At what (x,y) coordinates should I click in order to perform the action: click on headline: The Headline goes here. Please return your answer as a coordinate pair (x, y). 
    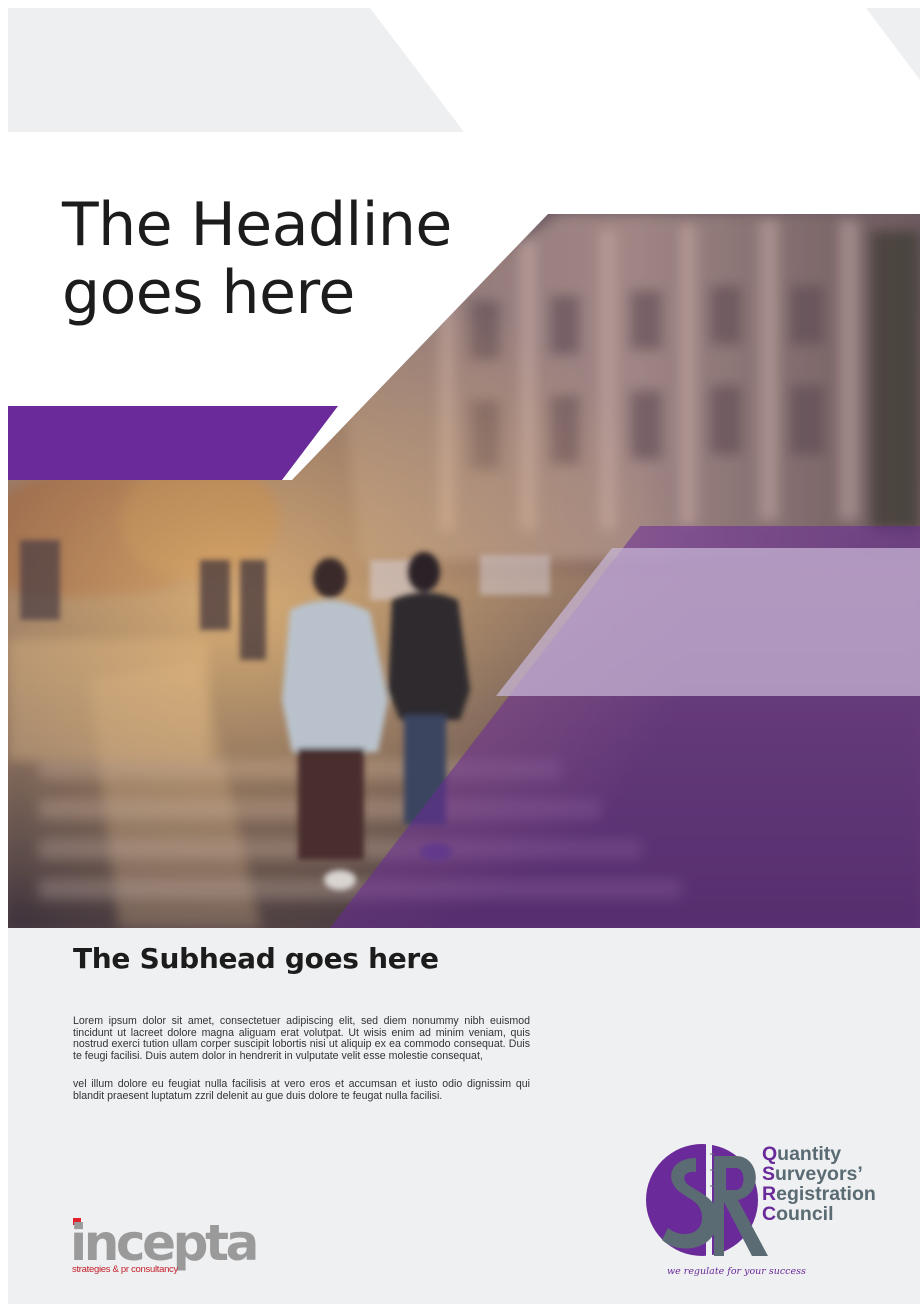
    Looking at the image, I should click on (297, 259).